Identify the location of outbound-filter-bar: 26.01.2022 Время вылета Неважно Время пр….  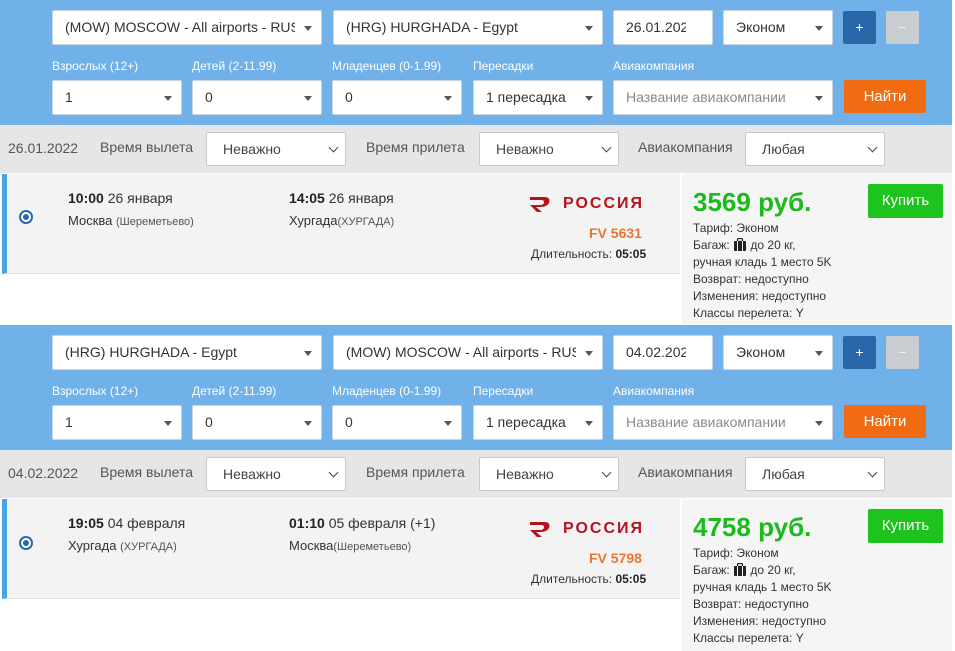
(476, 149).